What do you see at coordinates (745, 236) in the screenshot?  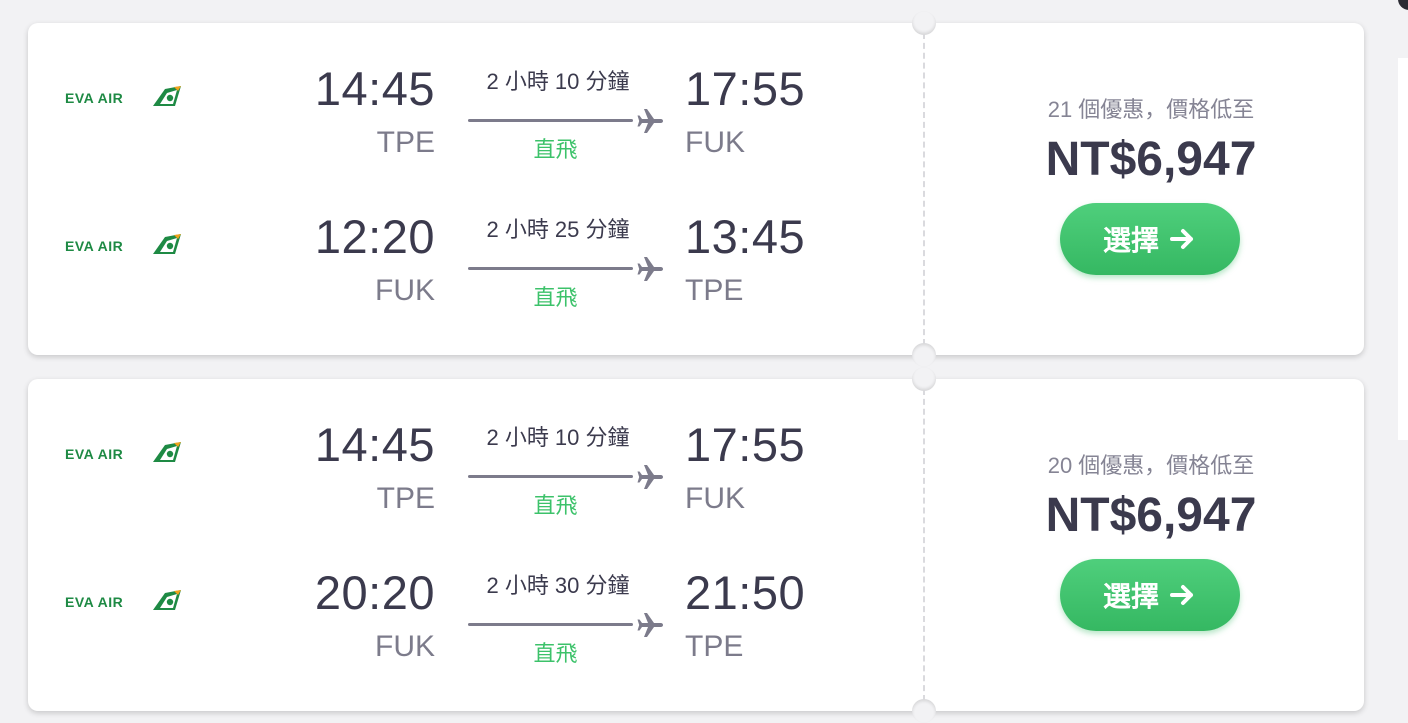 I see `arrival-time: 13:45` at bounding box center [745, 236].